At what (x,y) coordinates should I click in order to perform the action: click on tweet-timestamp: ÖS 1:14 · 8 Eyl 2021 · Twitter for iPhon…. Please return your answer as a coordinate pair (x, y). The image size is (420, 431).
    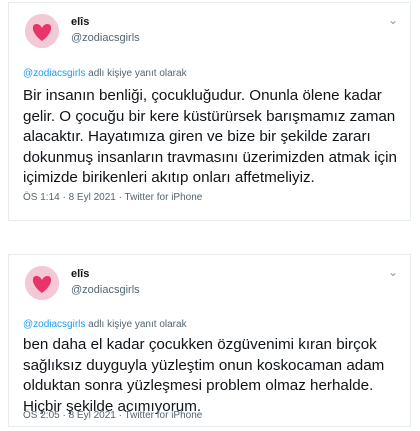
    Looking at the image, I should click on (112, 197).